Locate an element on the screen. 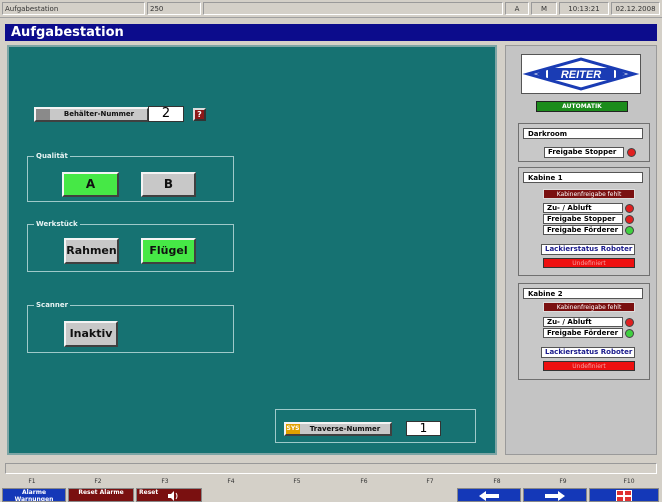  speaker-icon is located at coordinates (173, 496).